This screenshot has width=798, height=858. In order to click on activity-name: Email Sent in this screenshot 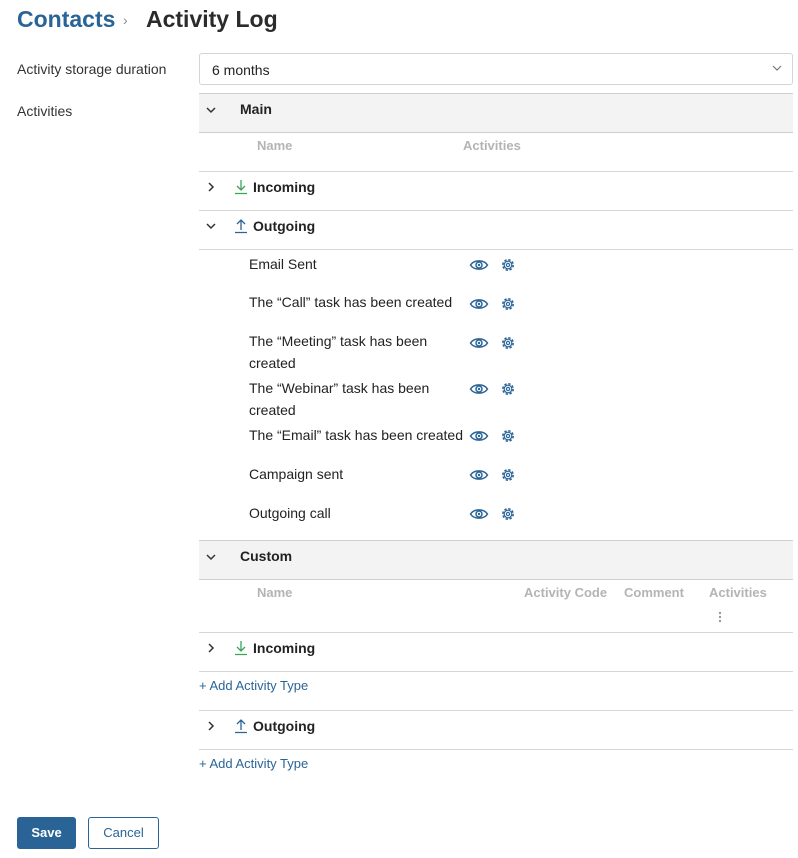, I will do `click(283, 264)`.